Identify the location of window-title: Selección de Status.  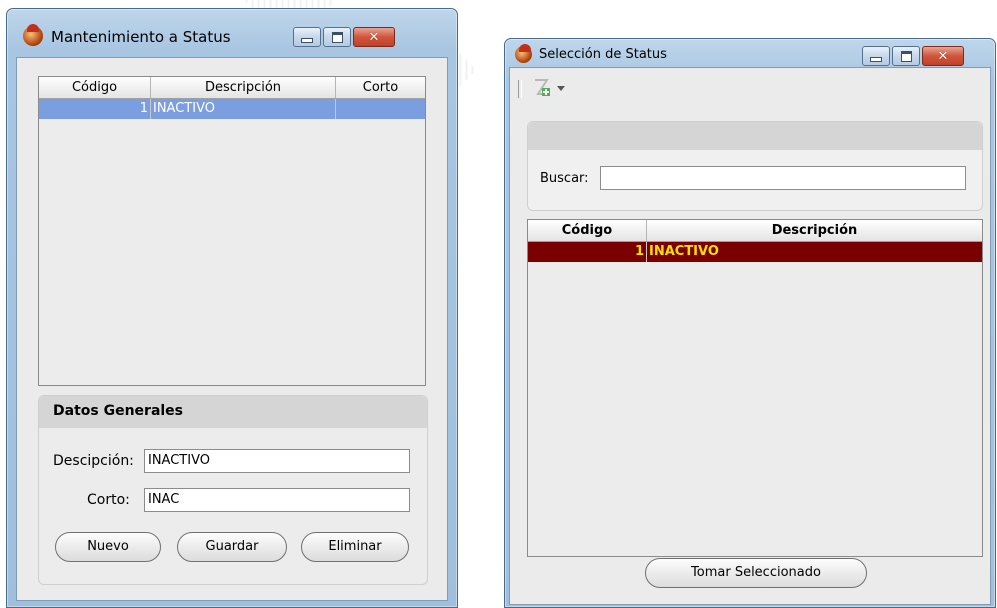
(603, 54).